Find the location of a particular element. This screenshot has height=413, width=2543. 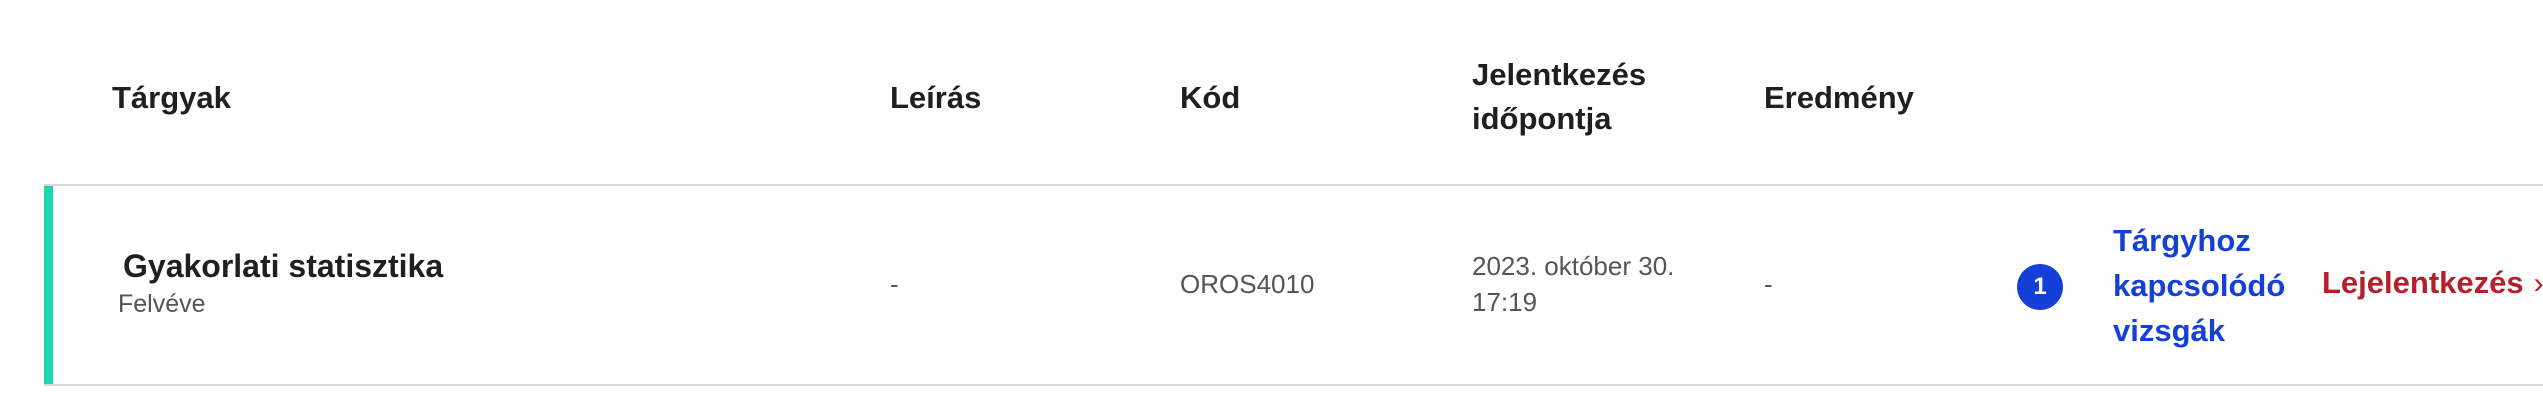

row-accent-bar is located at coordinates (48, 285).